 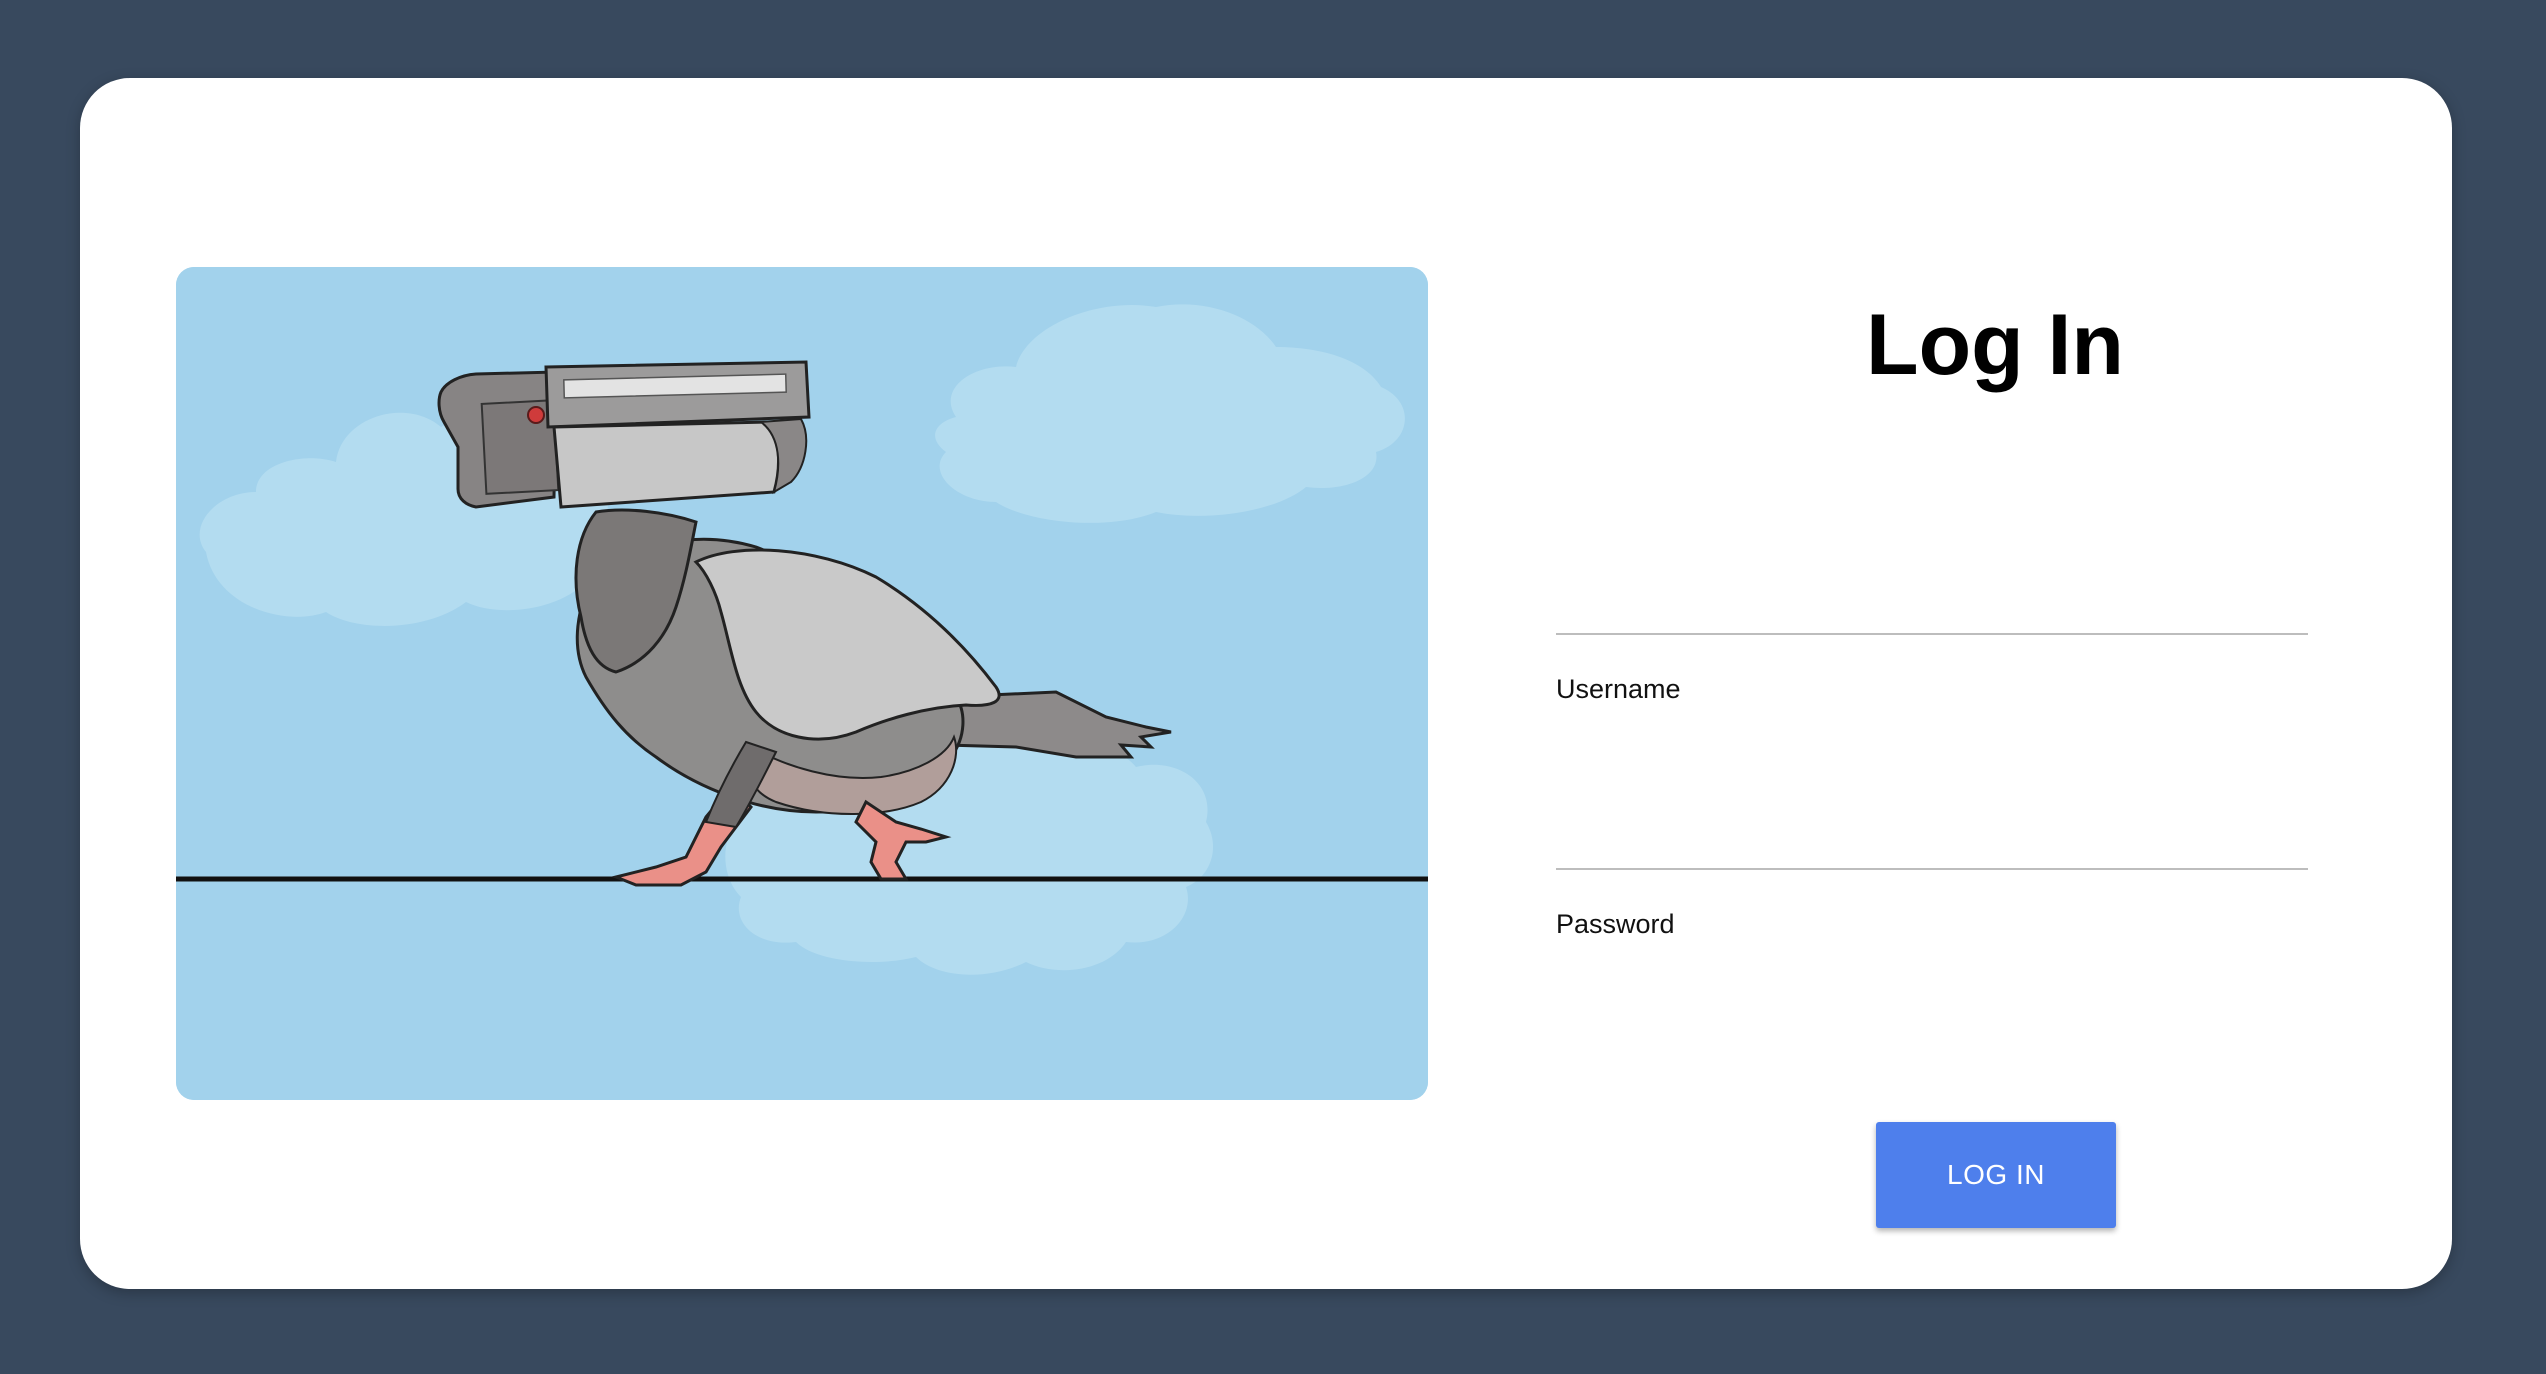 I want to click on login-button: LOG IN, so click(x=1996, y=1175).